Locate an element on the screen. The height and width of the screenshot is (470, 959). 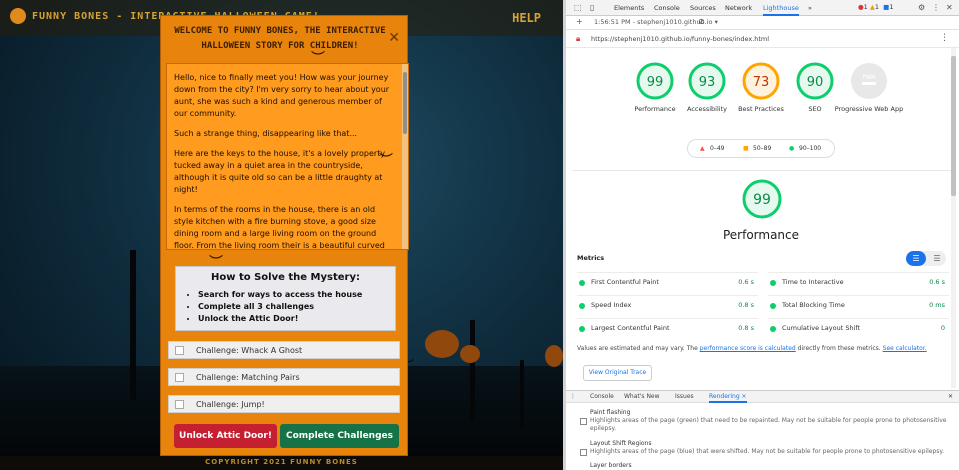
challenge-label: Challenge: Matching Pairs is located at coordinates (248, 377).